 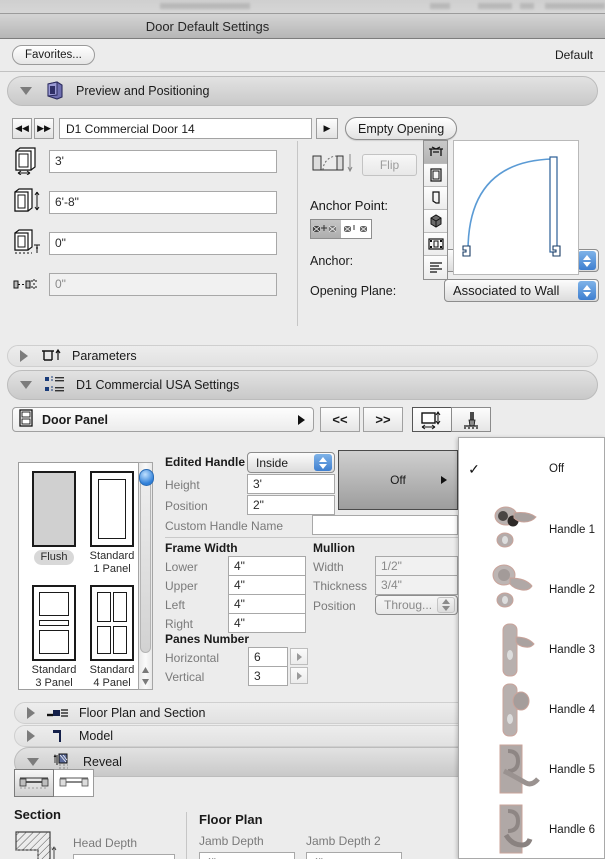 I want to click on panes-horizontal-stepper, so click(x=299, y=656).